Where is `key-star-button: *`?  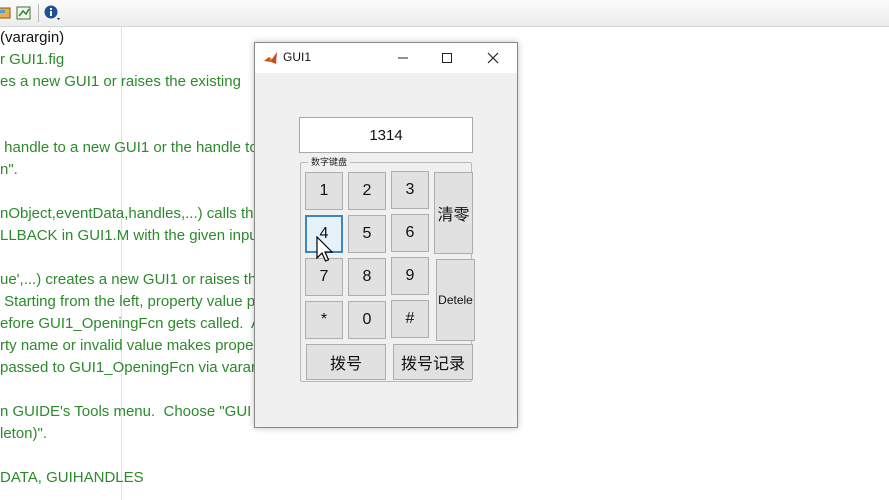
key-star-button: * is located at coordinates (324, 320).